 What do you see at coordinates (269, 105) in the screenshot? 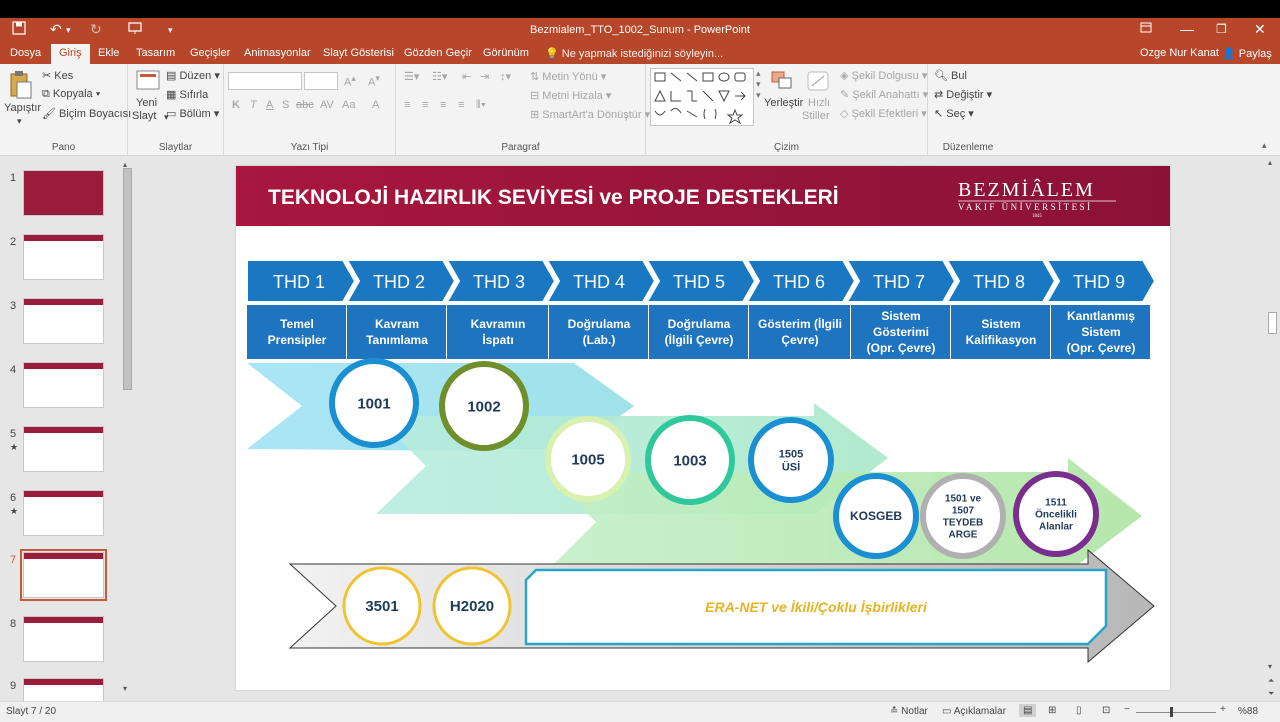
I see `underline-icon: A` at bounding box center [269, 105].